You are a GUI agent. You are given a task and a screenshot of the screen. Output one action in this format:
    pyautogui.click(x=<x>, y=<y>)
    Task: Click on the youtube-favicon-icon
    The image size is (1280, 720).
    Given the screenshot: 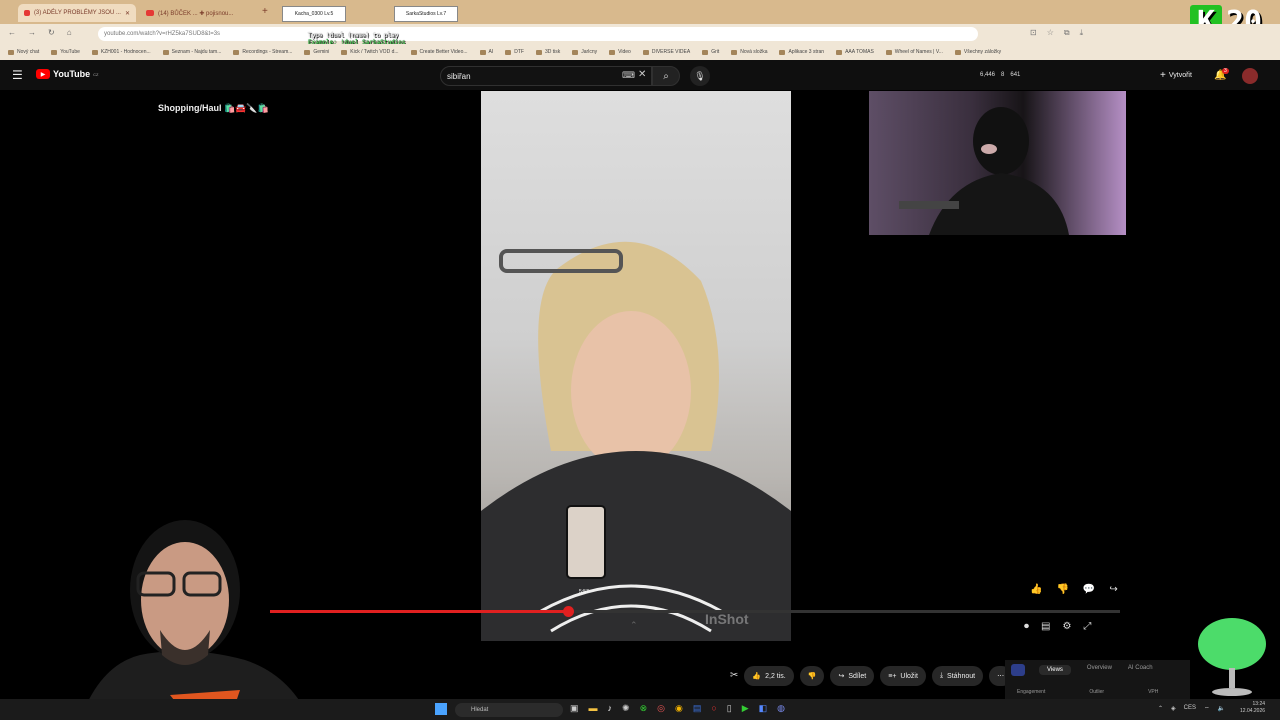 What is the action you would take?
    pyautogui.click(x=27, y=13)
    